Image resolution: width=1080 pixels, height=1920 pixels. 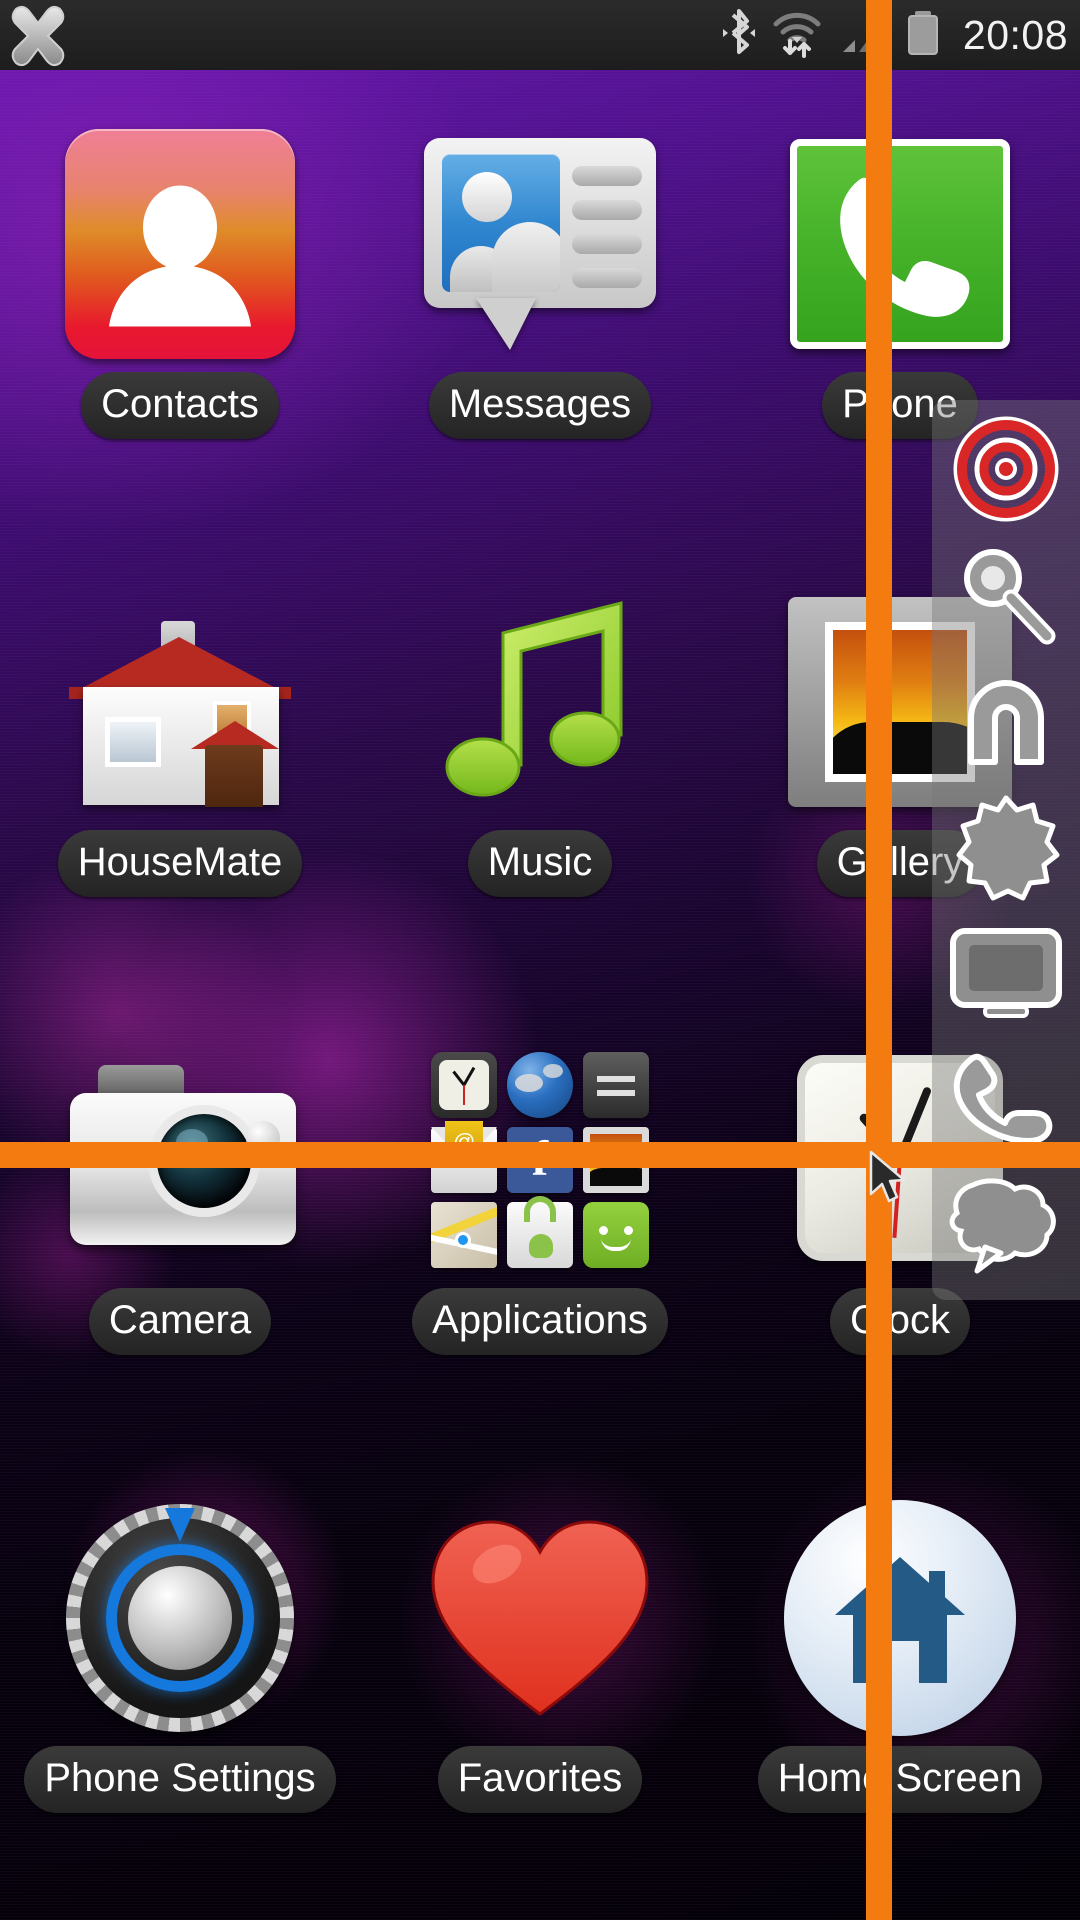 I want to click on magnet-icon, so click(x=1006, y=721).